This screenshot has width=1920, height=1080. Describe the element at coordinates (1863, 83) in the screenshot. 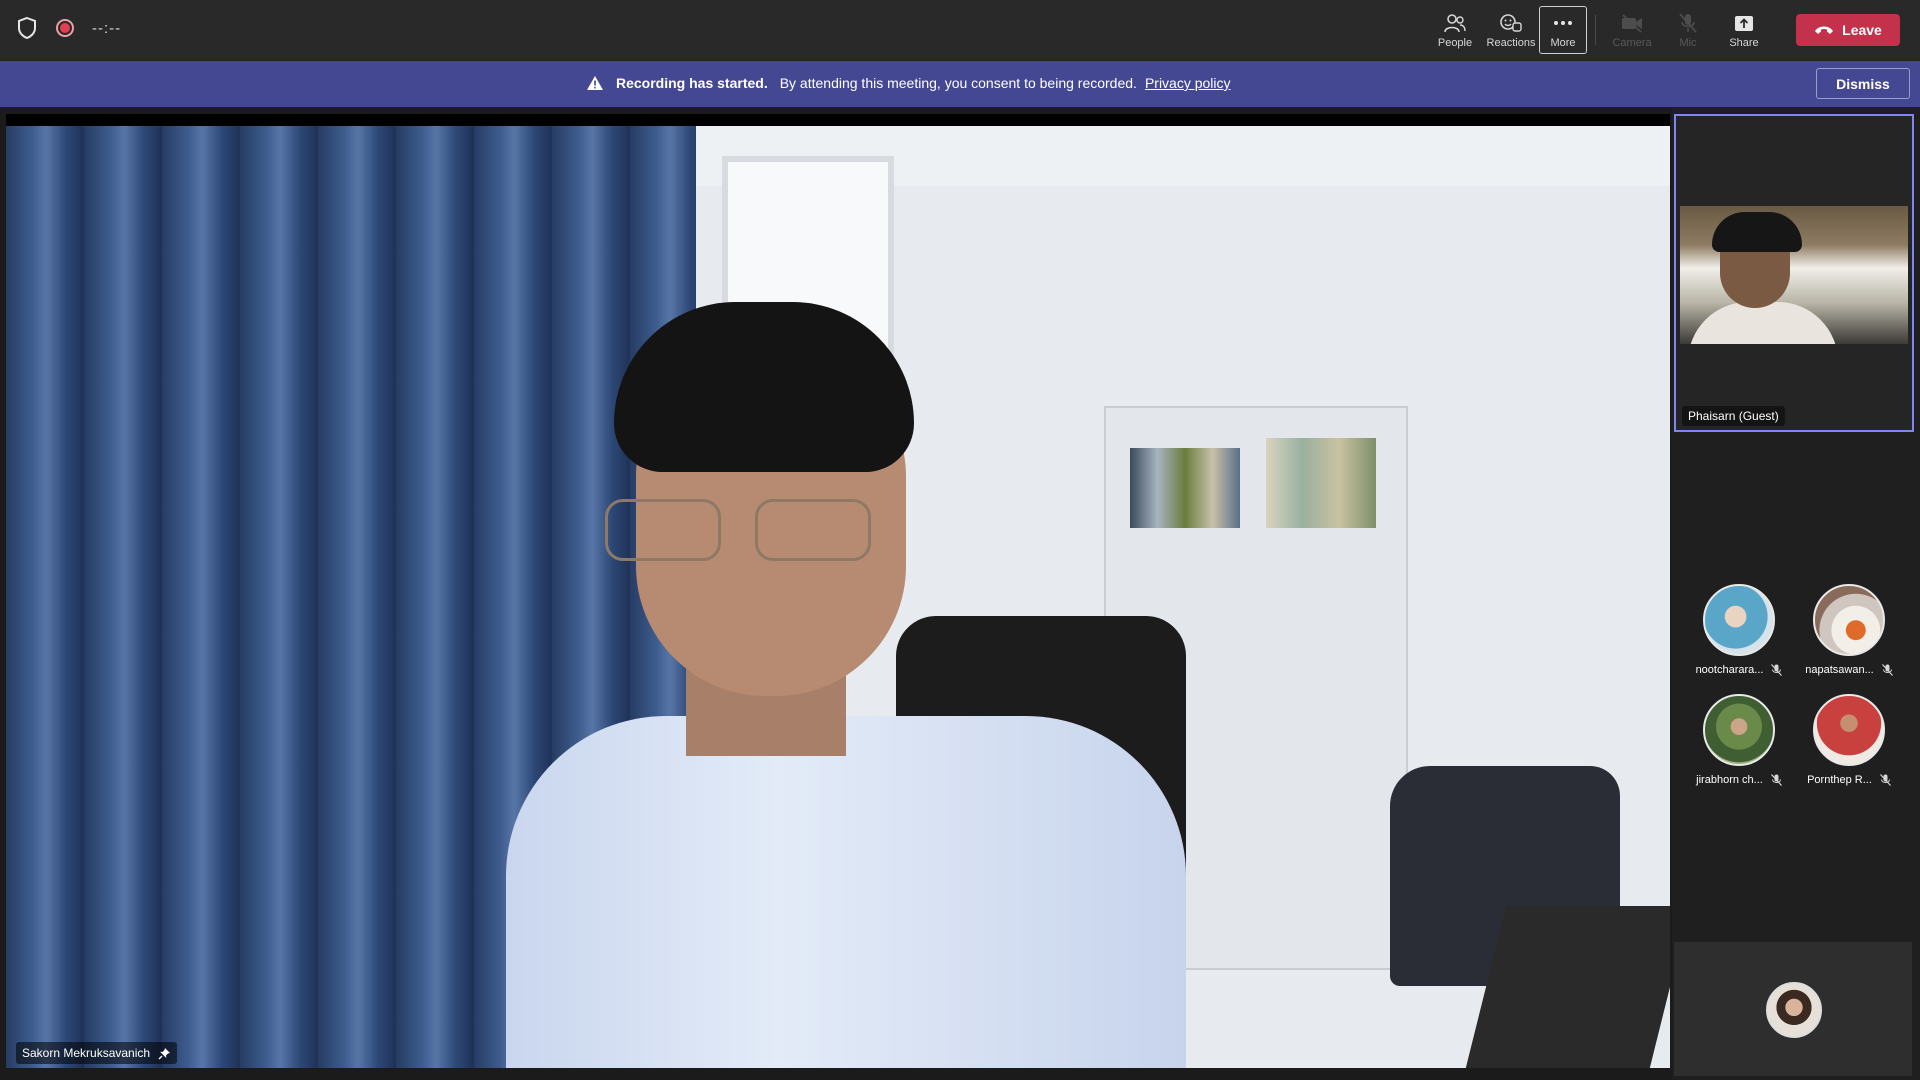

I see `dismiss-button: Dismiss` at that location.